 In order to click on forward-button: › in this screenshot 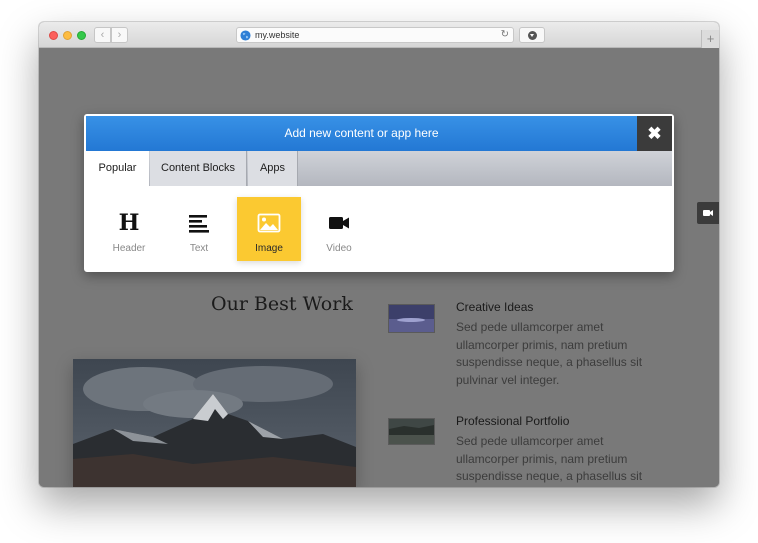, I will do `click(119, 35)`.